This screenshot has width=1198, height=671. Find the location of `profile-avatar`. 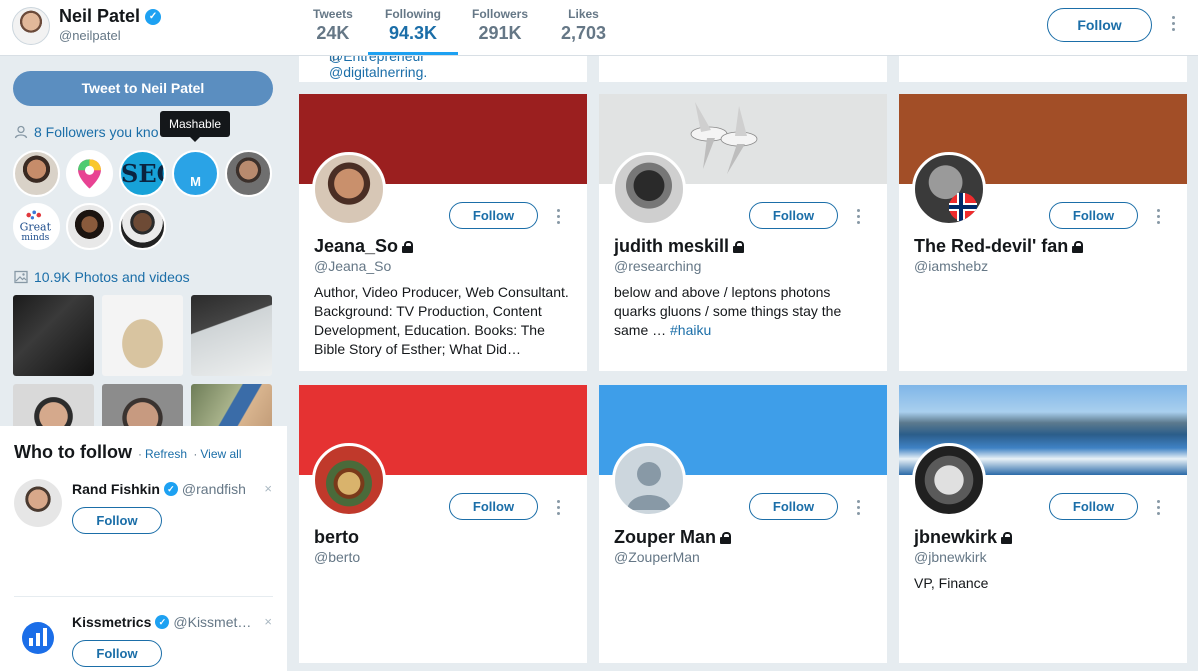

profile-avatar is located at coordinates (31, 26).